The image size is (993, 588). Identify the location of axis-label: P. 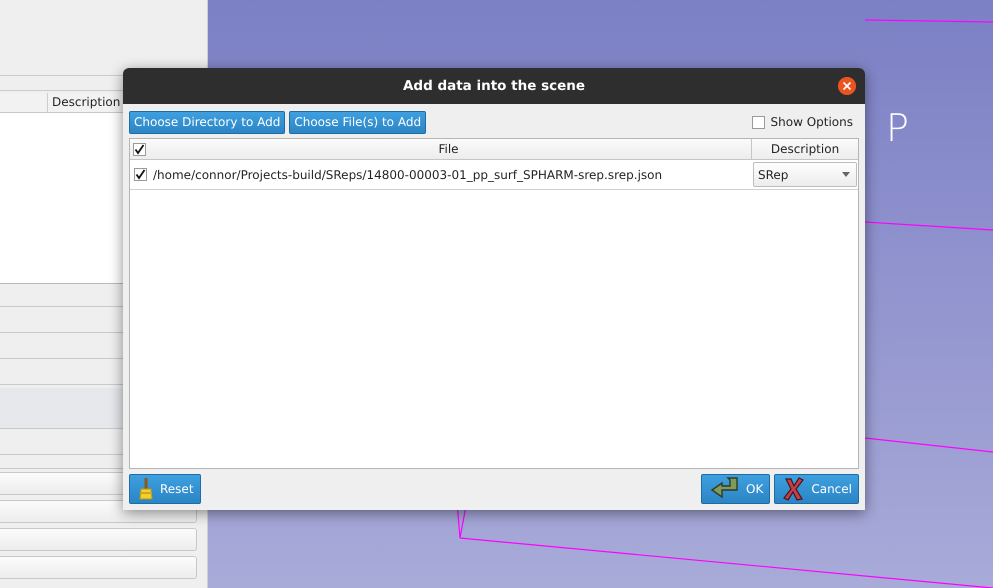
(897, 128).